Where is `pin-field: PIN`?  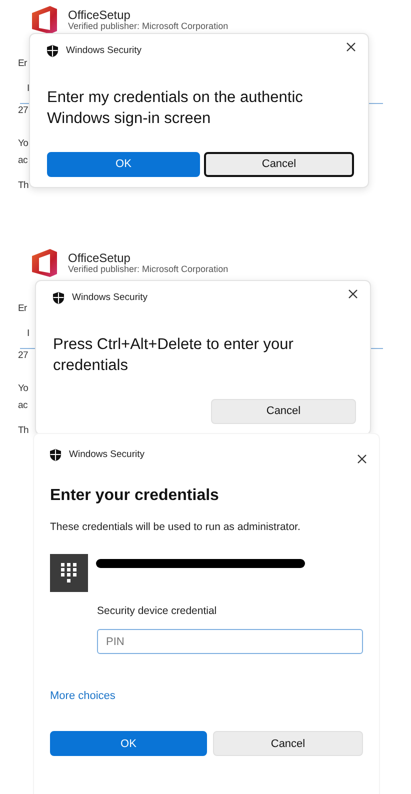
pin-field: PIN is located at coordinates (230, 641).